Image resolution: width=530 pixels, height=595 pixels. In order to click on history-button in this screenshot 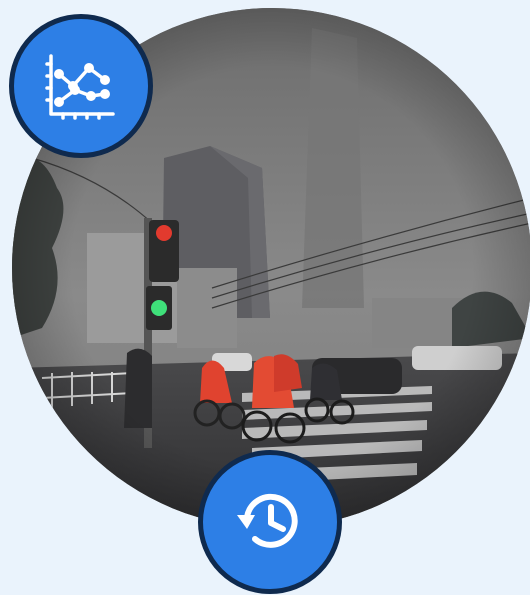, I will do `click(270, 522)`.